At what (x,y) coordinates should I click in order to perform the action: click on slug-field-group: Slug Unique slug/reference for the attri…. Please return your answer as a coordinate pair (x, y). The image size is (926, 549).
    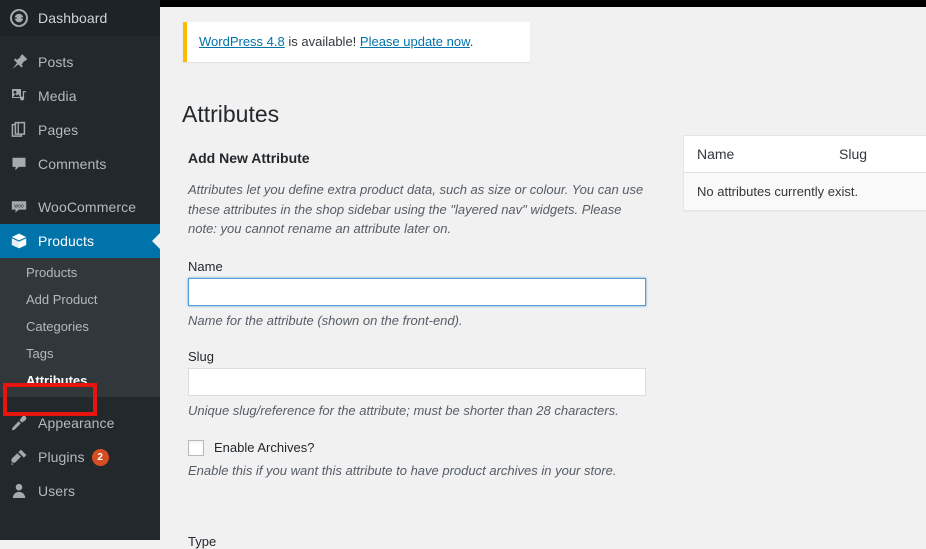
    Looking at the image, I should click on (423, 385).